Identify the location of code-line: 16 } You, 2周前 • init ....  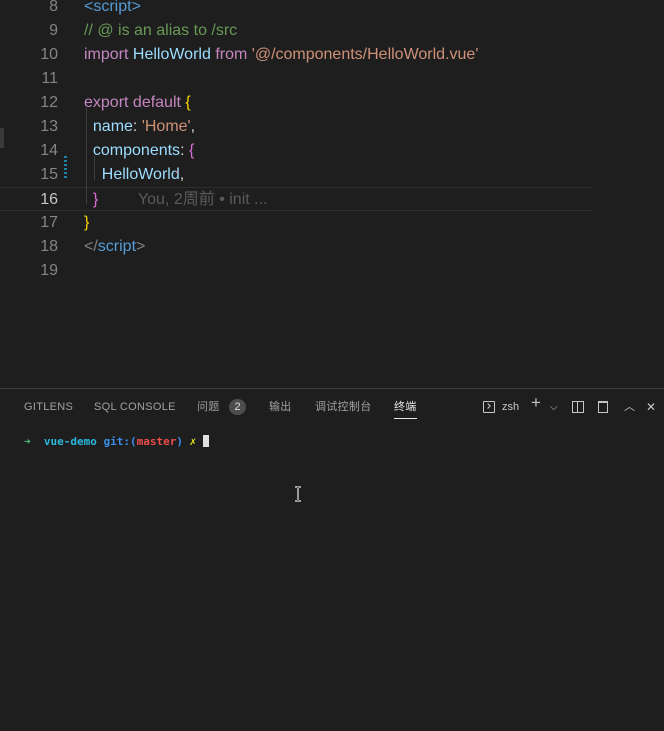
(296, 199).